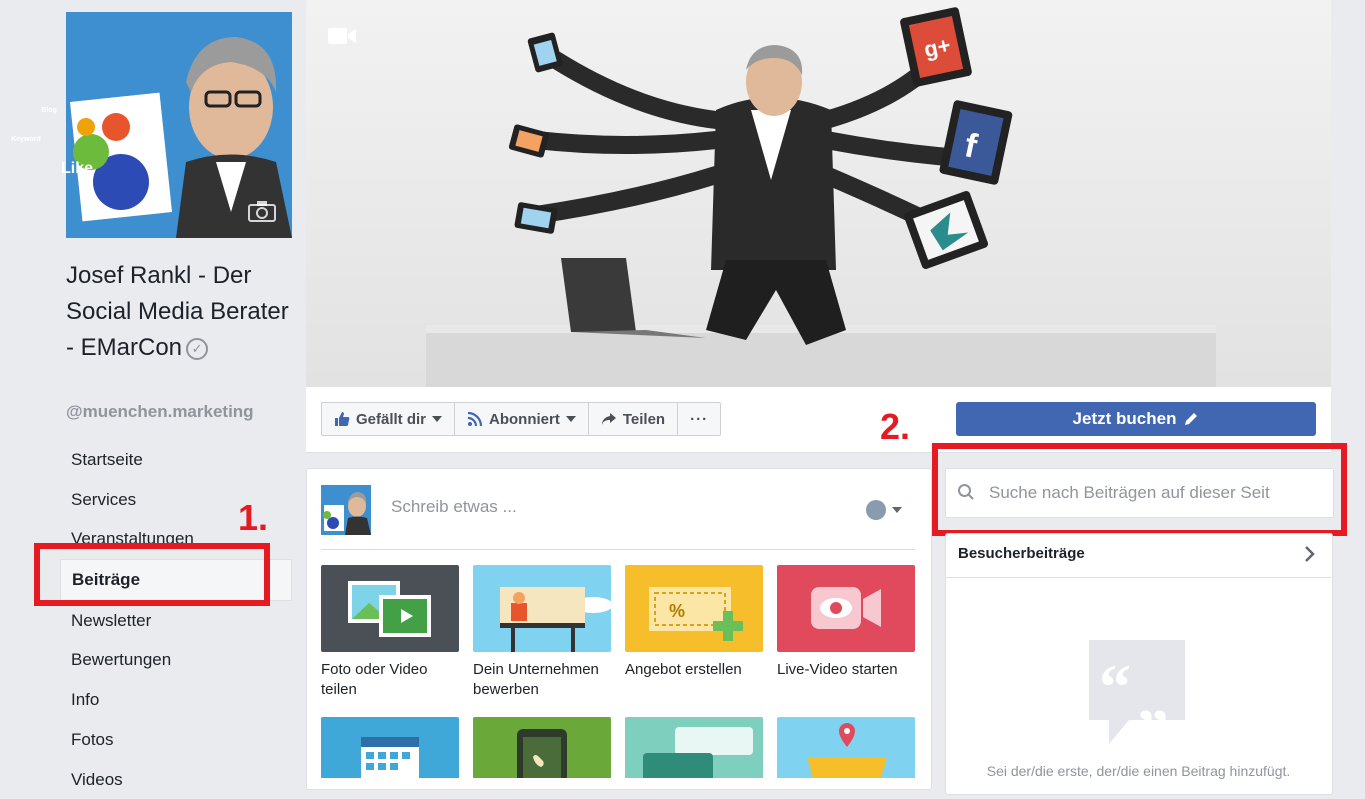 The width and height of the screenshot is (1365, 799). I want to click on page-handle: @muenchen.marketing, so click(160, 412).